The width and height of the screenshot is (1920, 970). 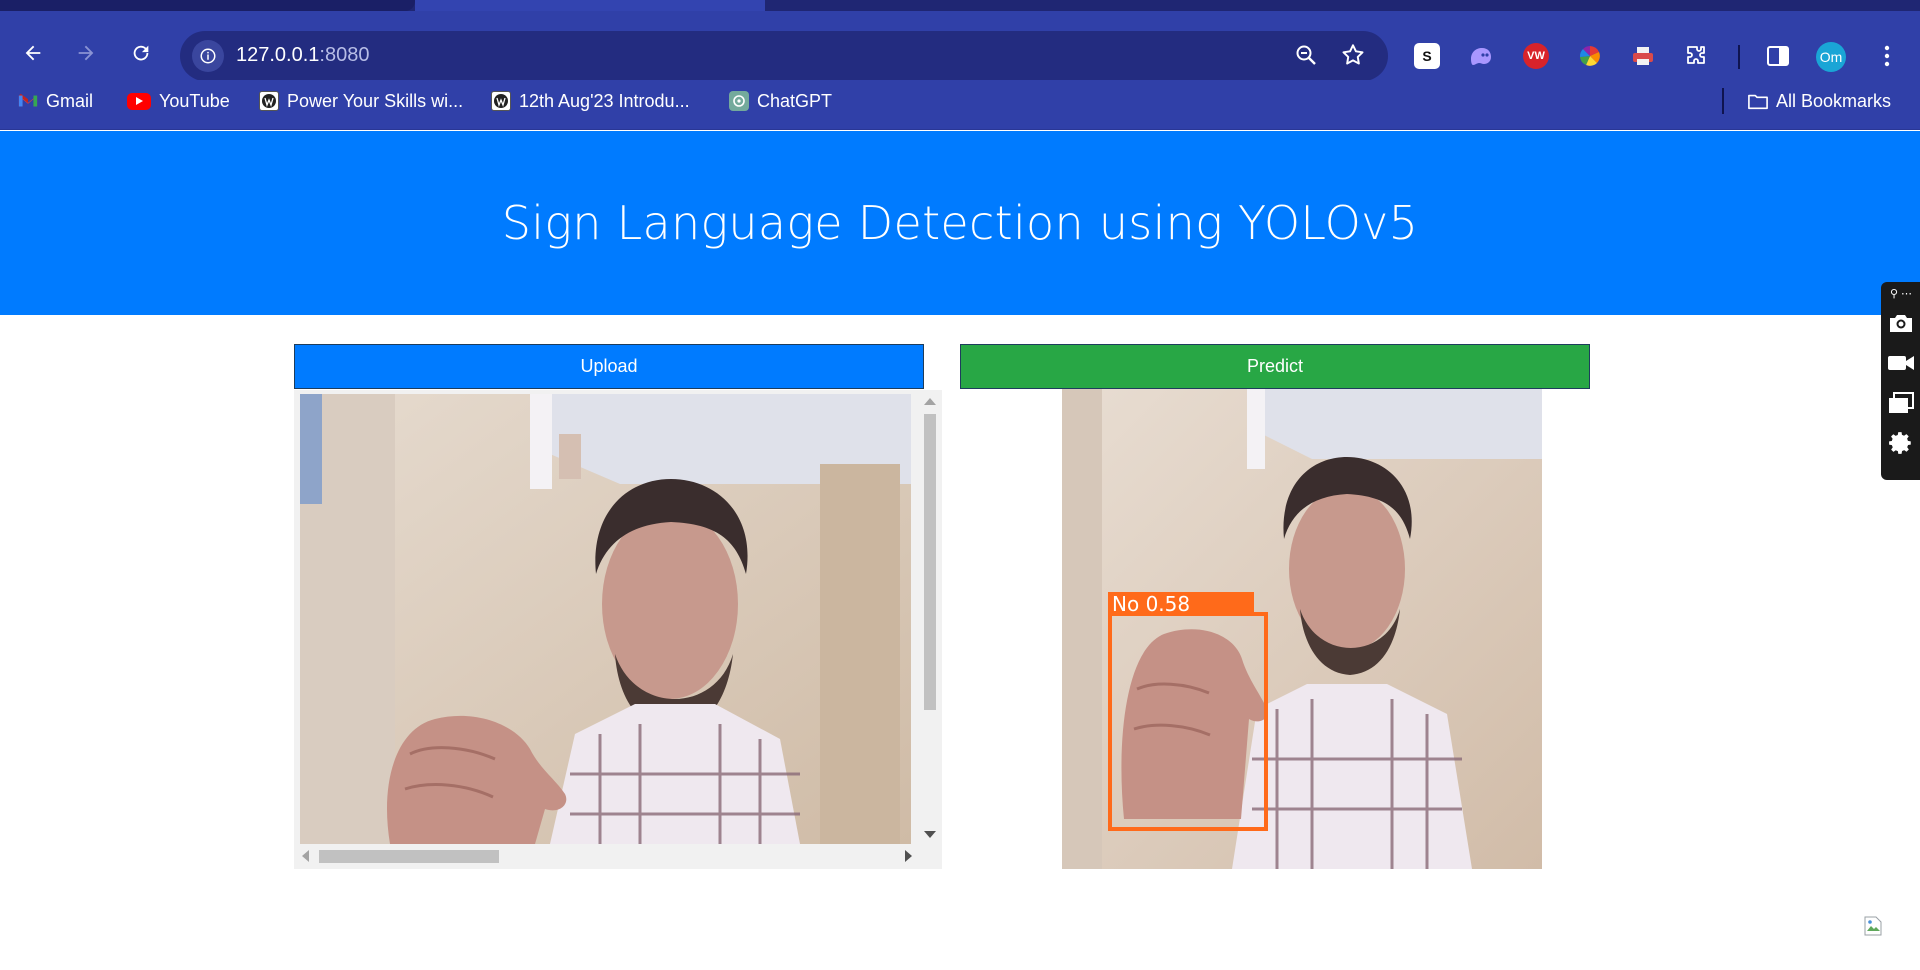 I want to click on back-button, so click(x=33, y=53).